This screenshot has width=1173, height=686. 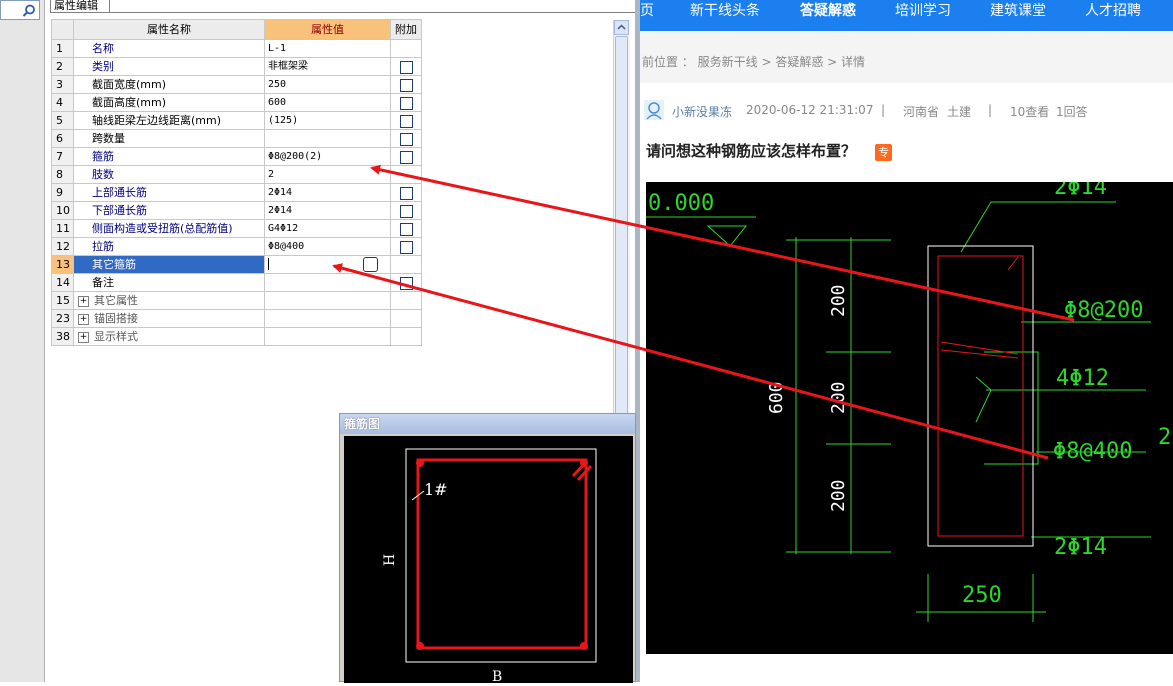 I want to click on stirrup-window-title: 箍筋图, so click(x=487, y=424).